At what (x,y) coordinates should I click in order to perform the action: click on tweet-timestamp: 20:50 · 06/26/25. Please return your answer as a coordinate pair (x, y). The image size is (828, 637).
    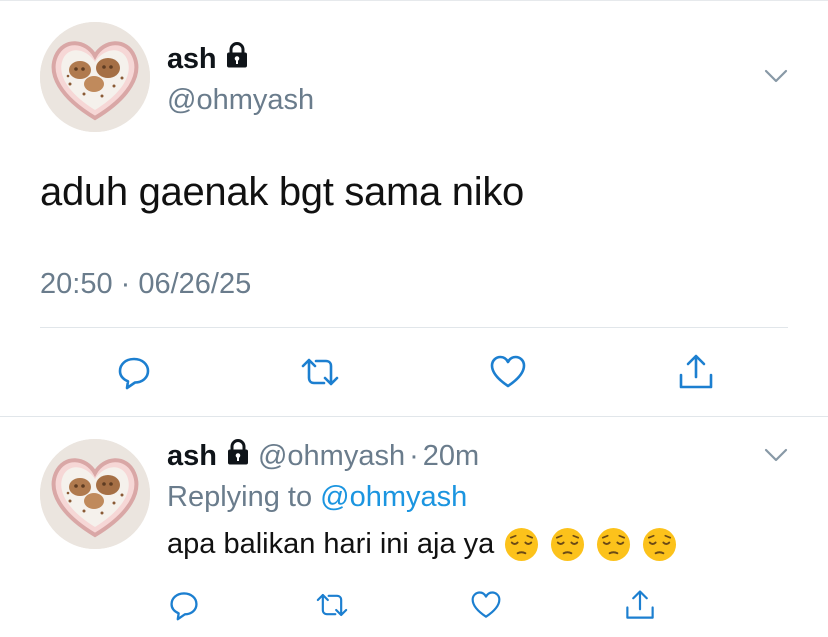
    Looking at the image, I should click on (145, 284).